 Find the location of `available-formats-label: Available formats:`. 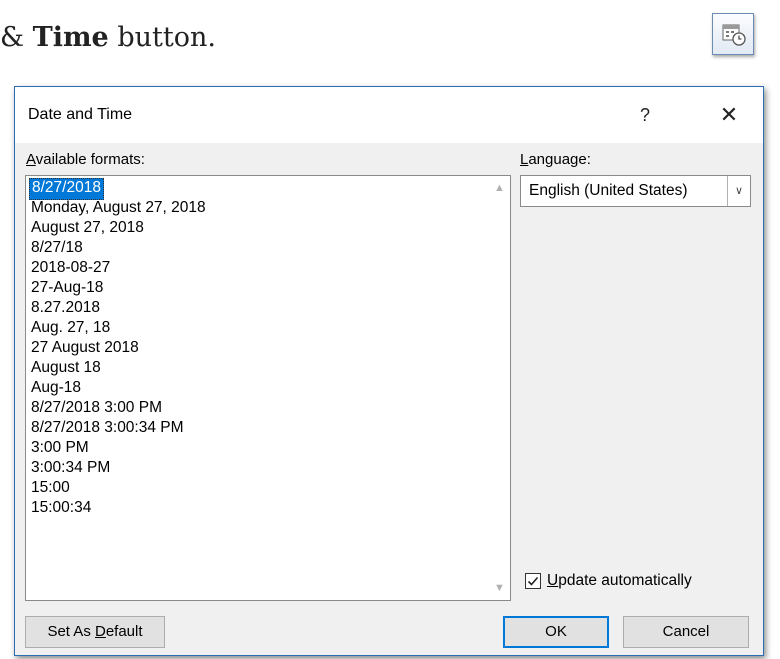

available-formats-label: Available formats: is located at coordinates (85, 159).